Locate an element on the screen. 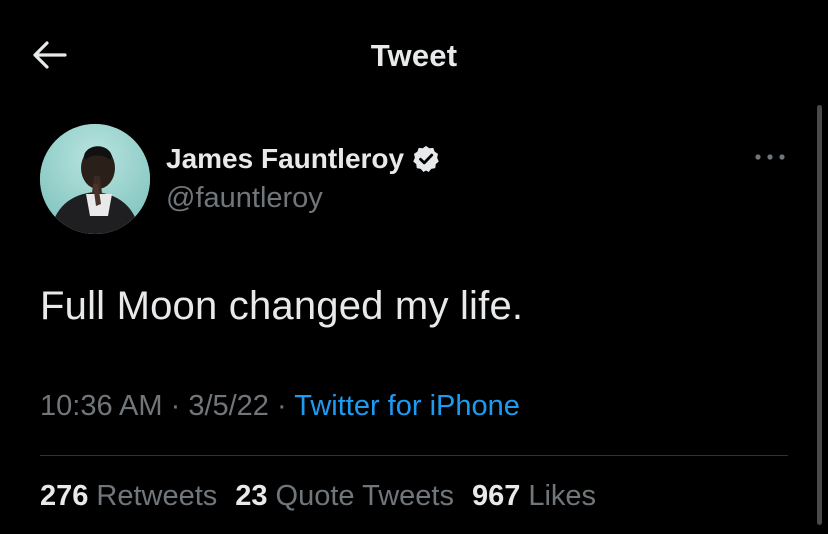 This screenshot has width=828, height=534. engagement-stats: 276 Retweets 23 Quote Tweets 967 Likes is located at coordinates (327, 496).